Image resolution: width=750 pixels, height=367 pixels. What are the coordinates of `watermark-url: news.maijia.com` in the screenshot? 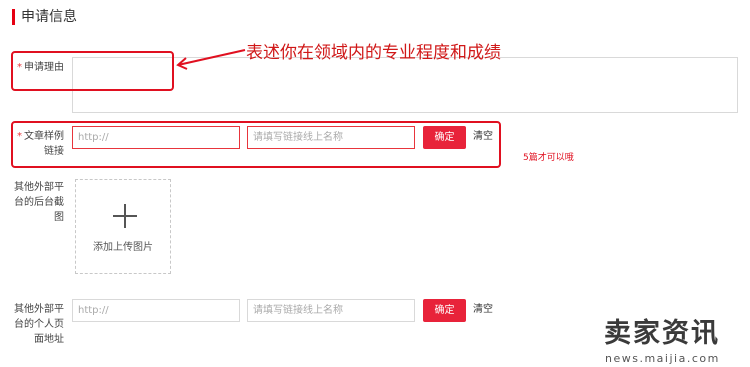 It's located at (662, 358).